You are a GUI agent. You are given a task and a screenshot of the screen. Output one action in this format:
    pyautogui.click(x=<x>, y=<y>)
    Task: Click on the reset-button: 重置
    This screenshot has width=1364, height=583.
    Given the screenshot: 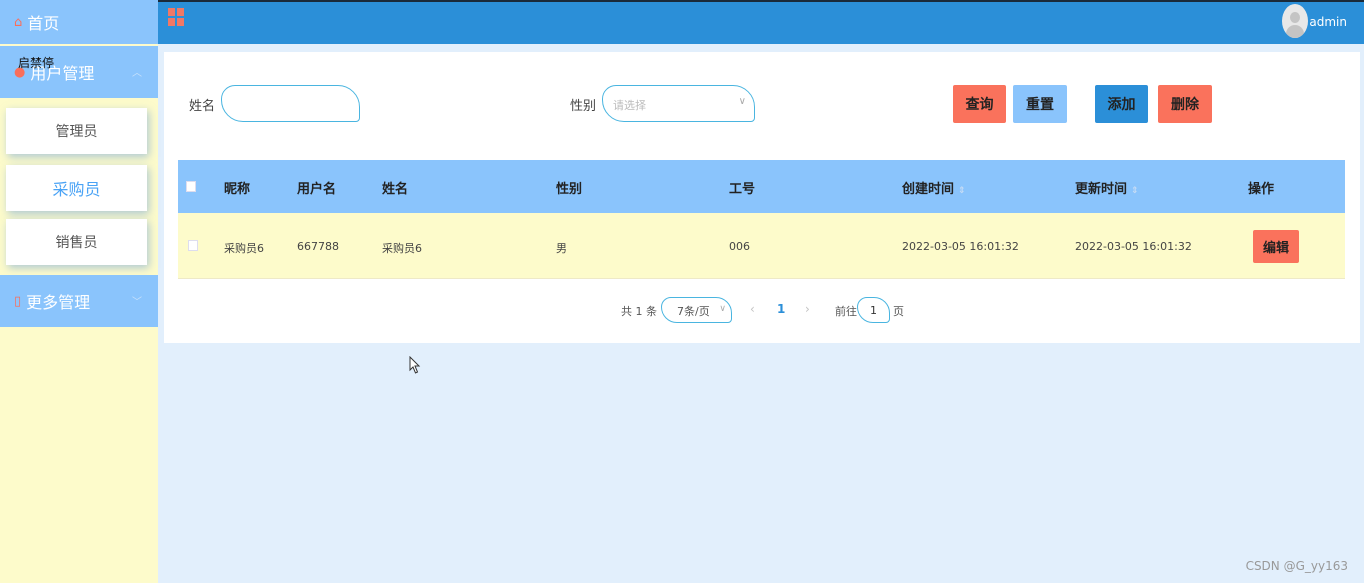 What is the action you would take?
    pyautogui.click(x=1040, y=104)
    